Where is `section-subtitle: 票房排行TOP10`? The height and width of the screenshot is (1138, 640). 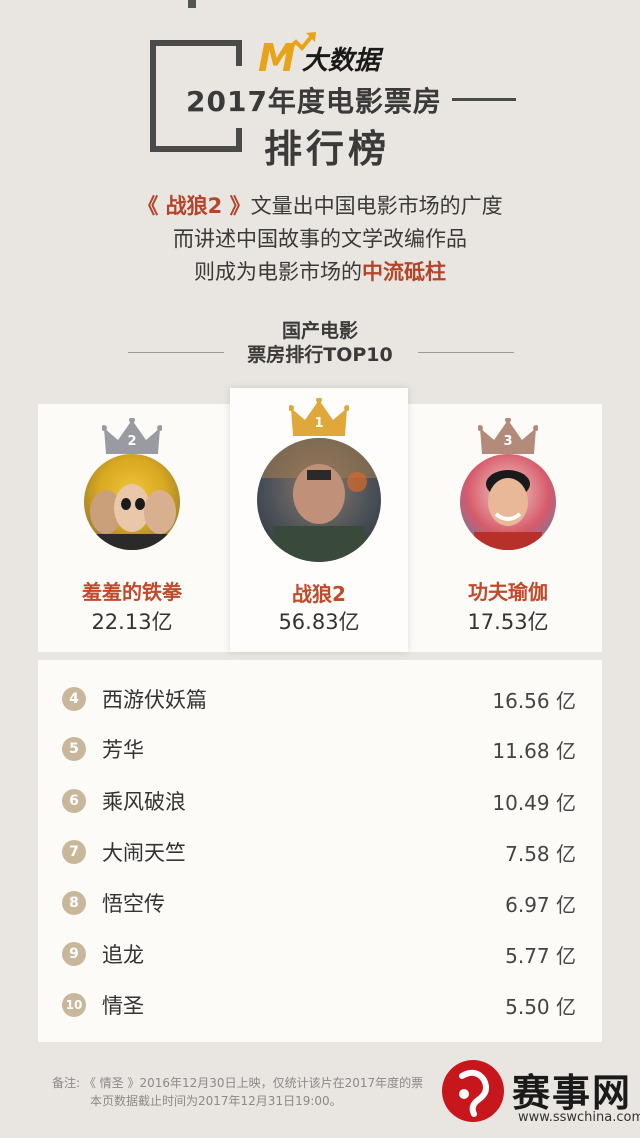 section-subtitle: 票房排行TOP10 is located at coordinates (320, 355).